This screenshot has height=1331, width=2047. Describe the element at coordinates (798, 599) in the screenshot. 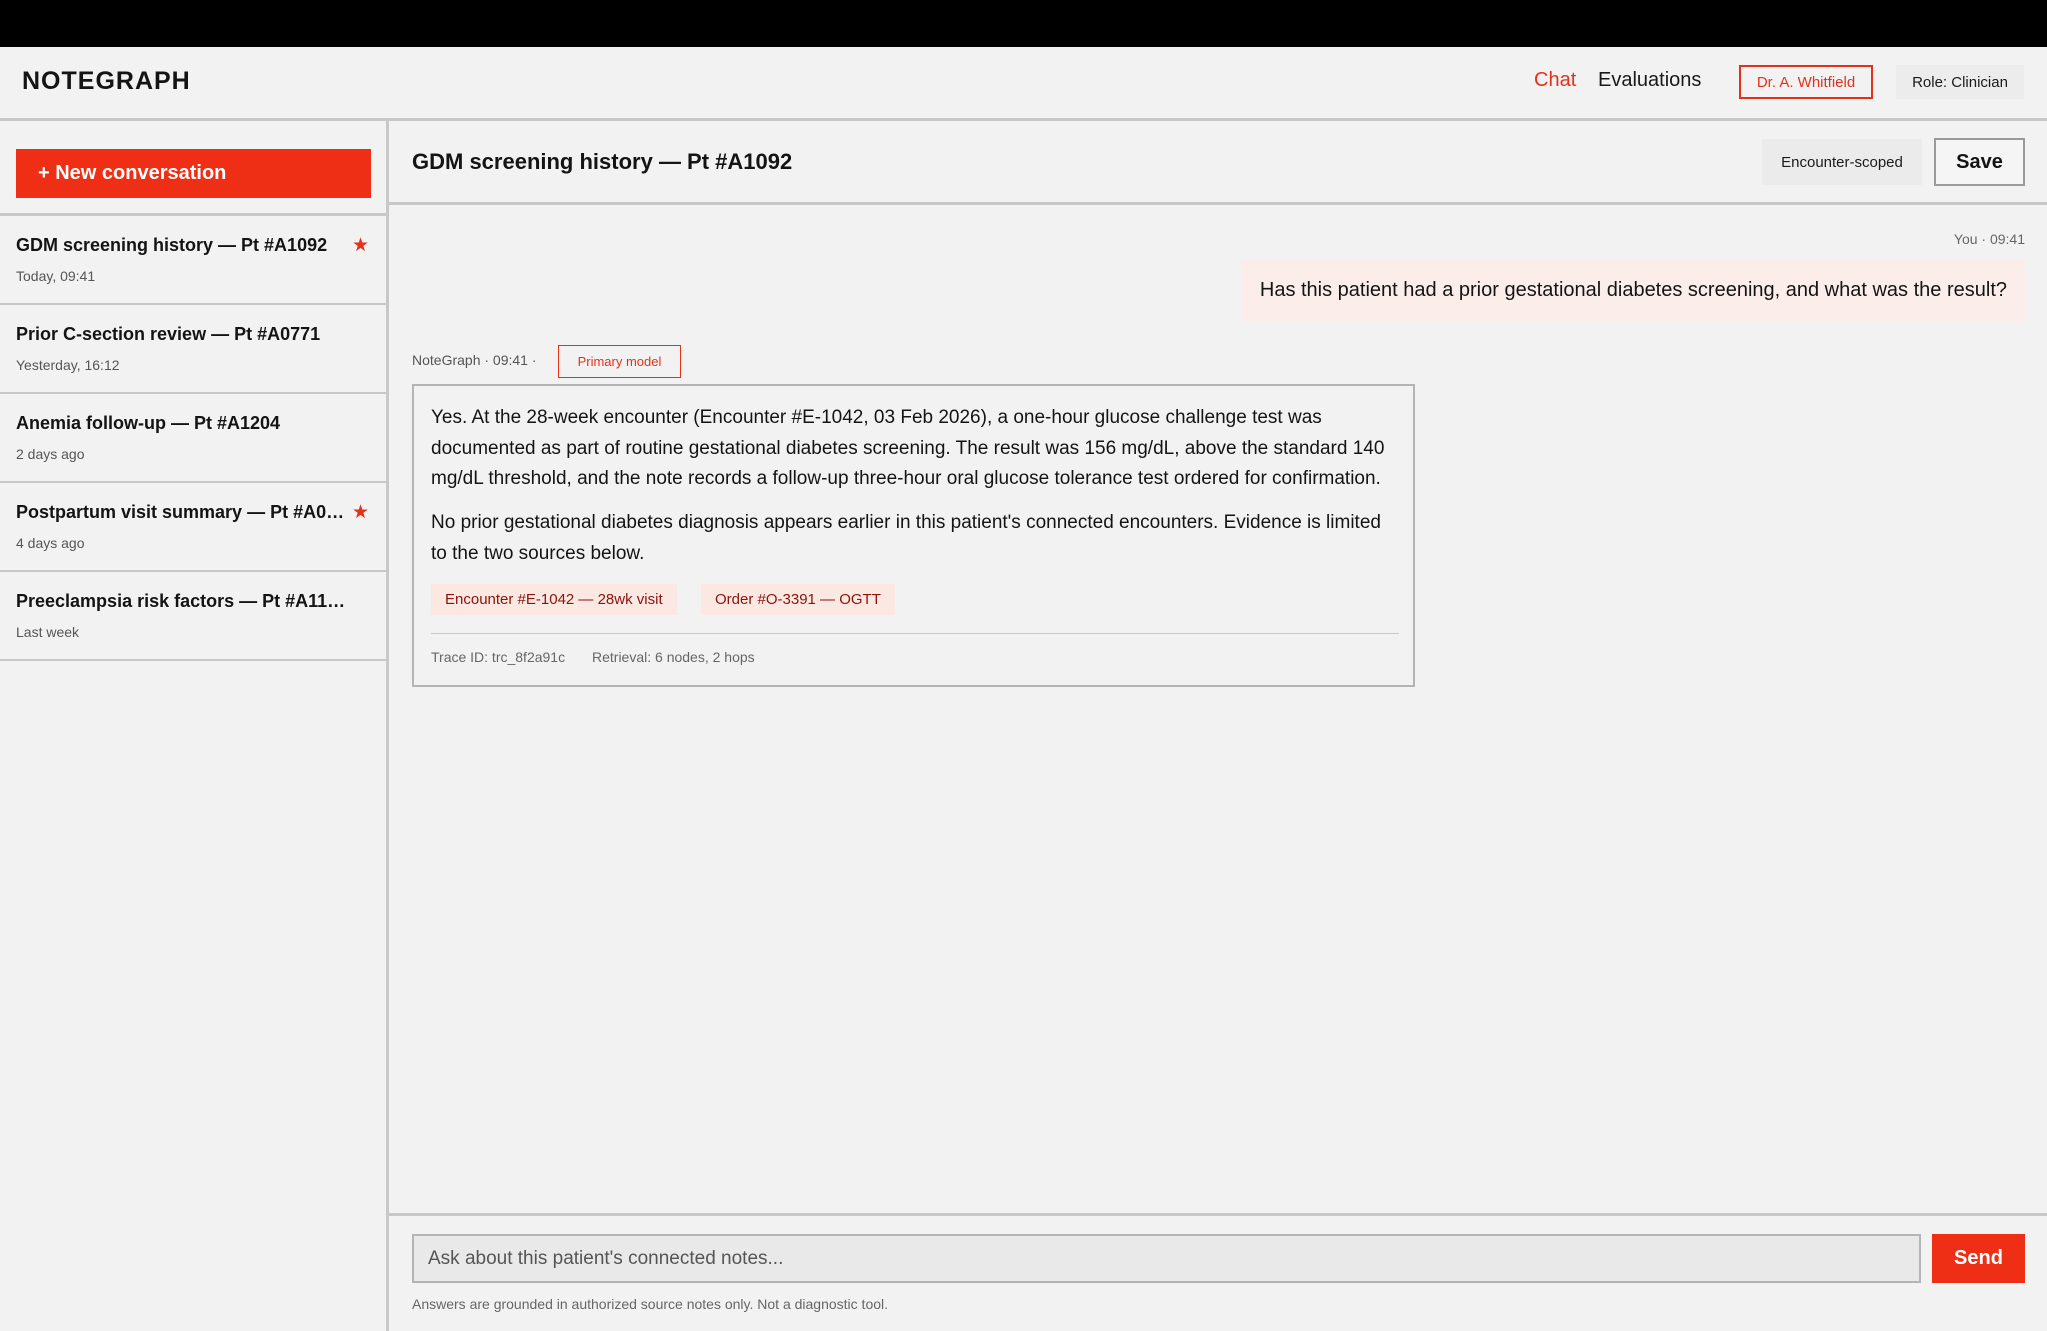

I see `source-chip: Order #O-3391 — OGTT` at that location.